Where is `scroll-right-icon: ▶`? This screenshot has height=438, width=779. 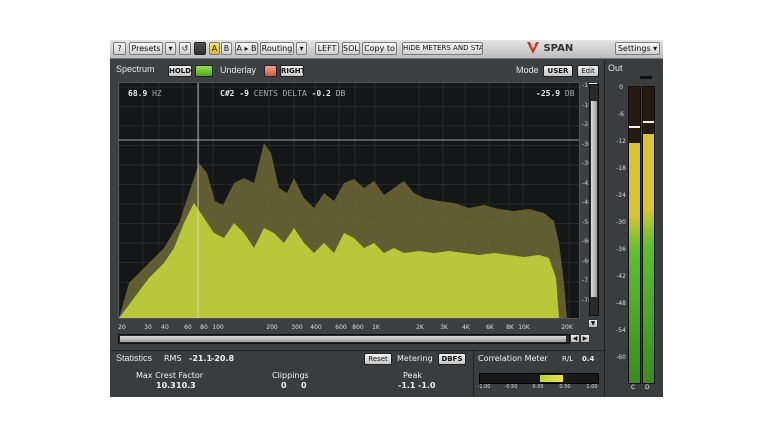 scroll-right-icon: ▶ is located at coordinates (585, 338).